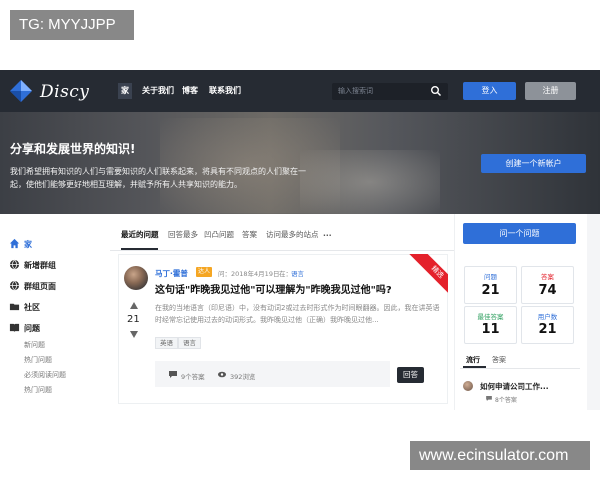 The height and width of the screenshot is (480, 600). What do you see at coordinates (139, 249) in the screenshot?
I see `active-tab-indicator` at bounding box center [139, 249].